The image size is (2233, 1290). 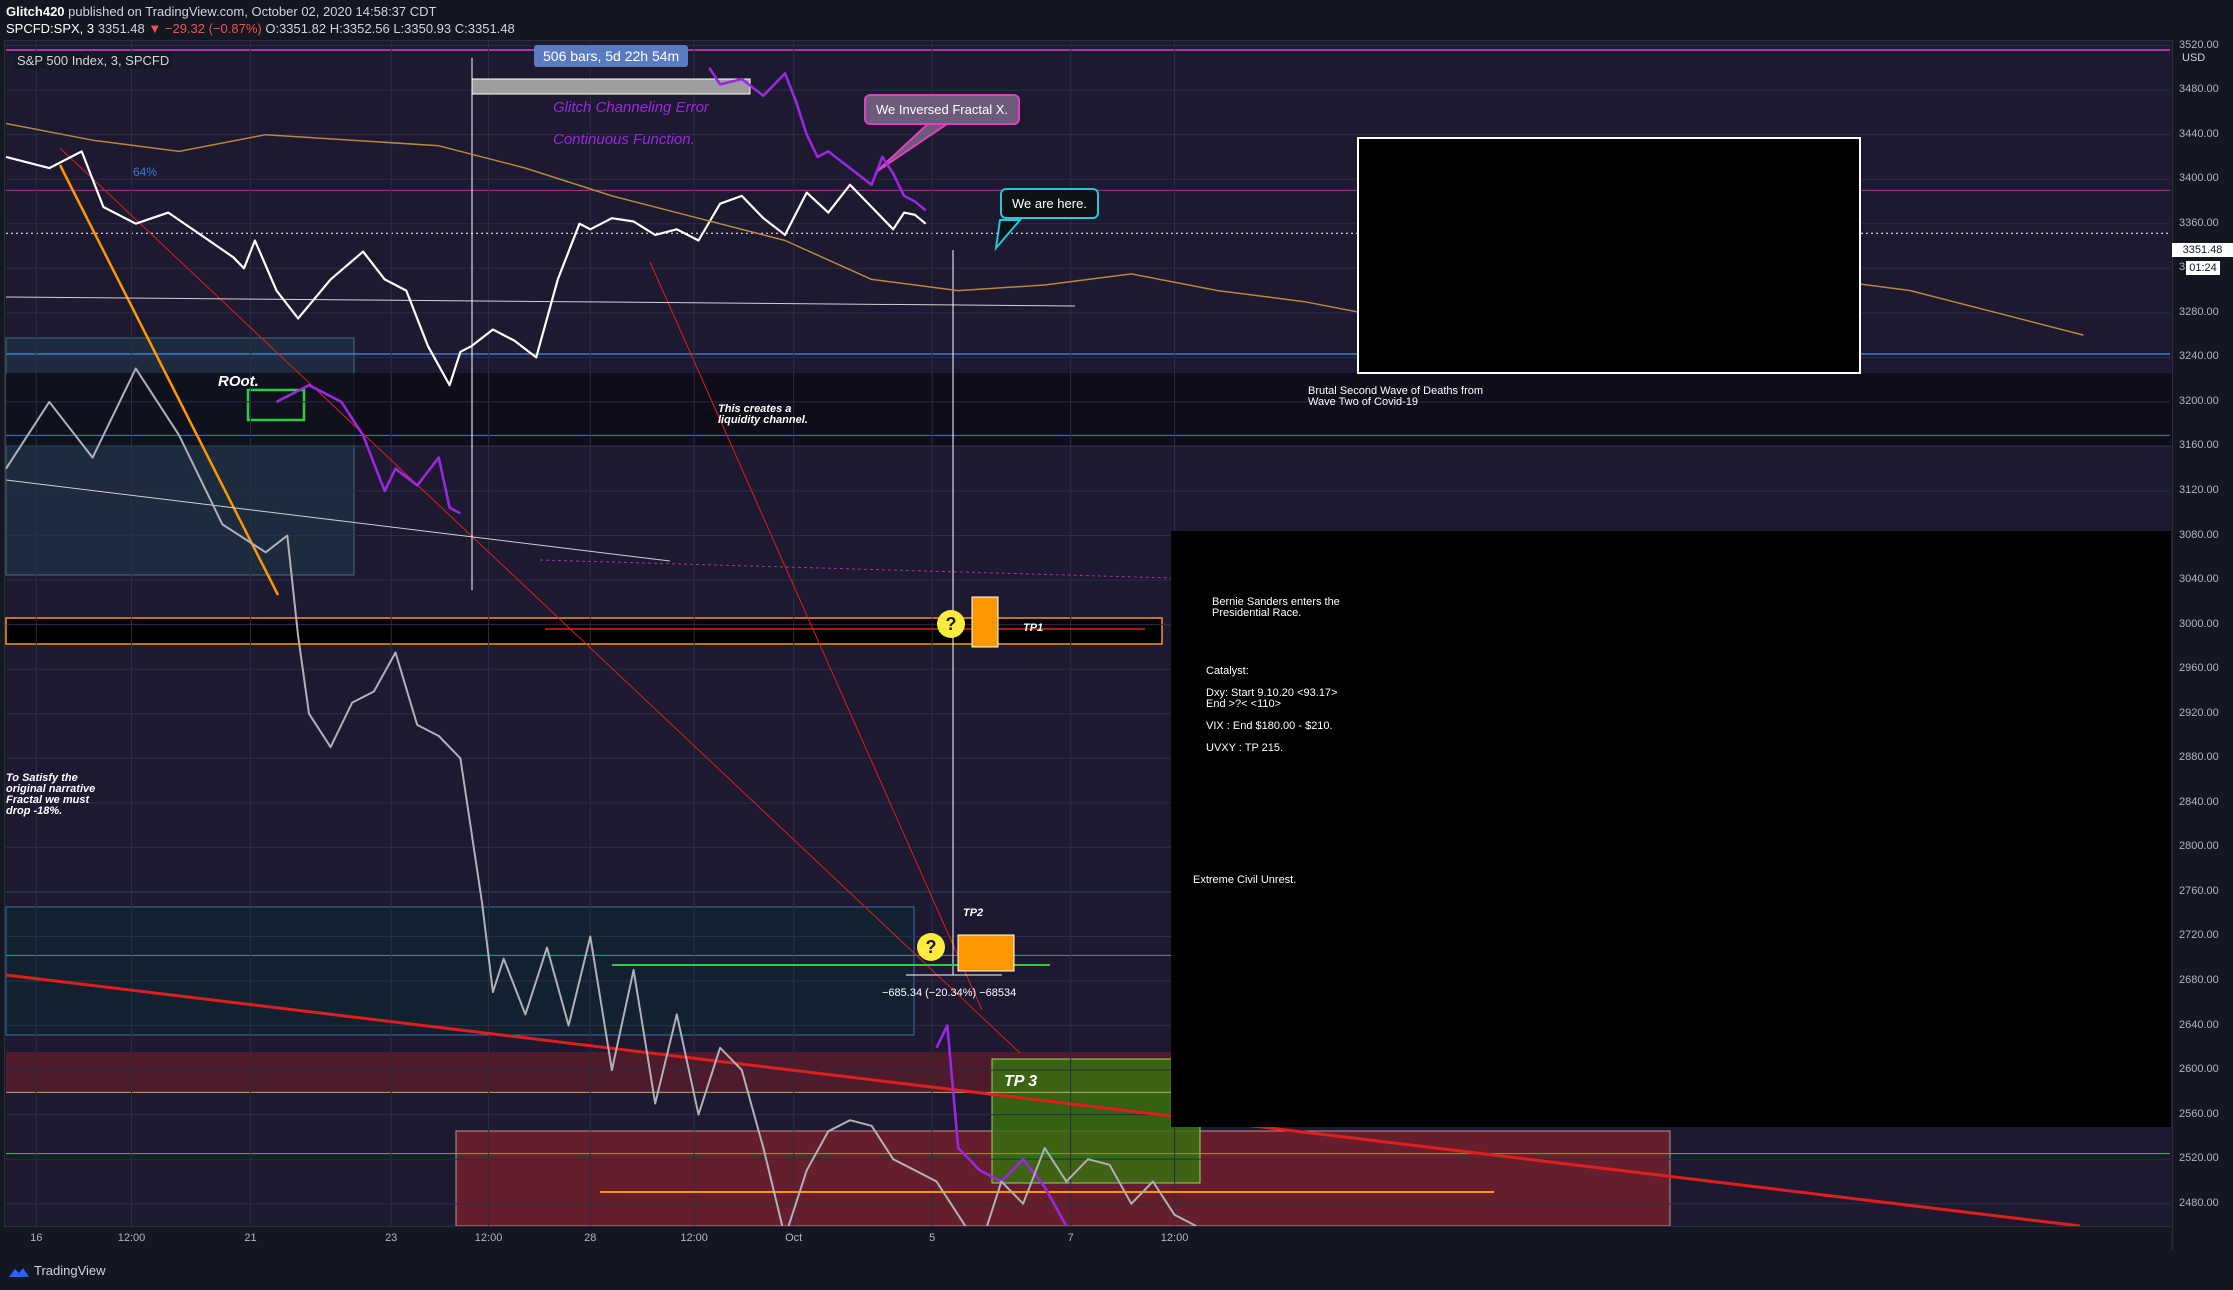 What do you see at coordinates (93, 60) in the screenshot?
I see `chart-legend: S&P 500 Index, 3, SPCFD` at bounding box center [93, 60].